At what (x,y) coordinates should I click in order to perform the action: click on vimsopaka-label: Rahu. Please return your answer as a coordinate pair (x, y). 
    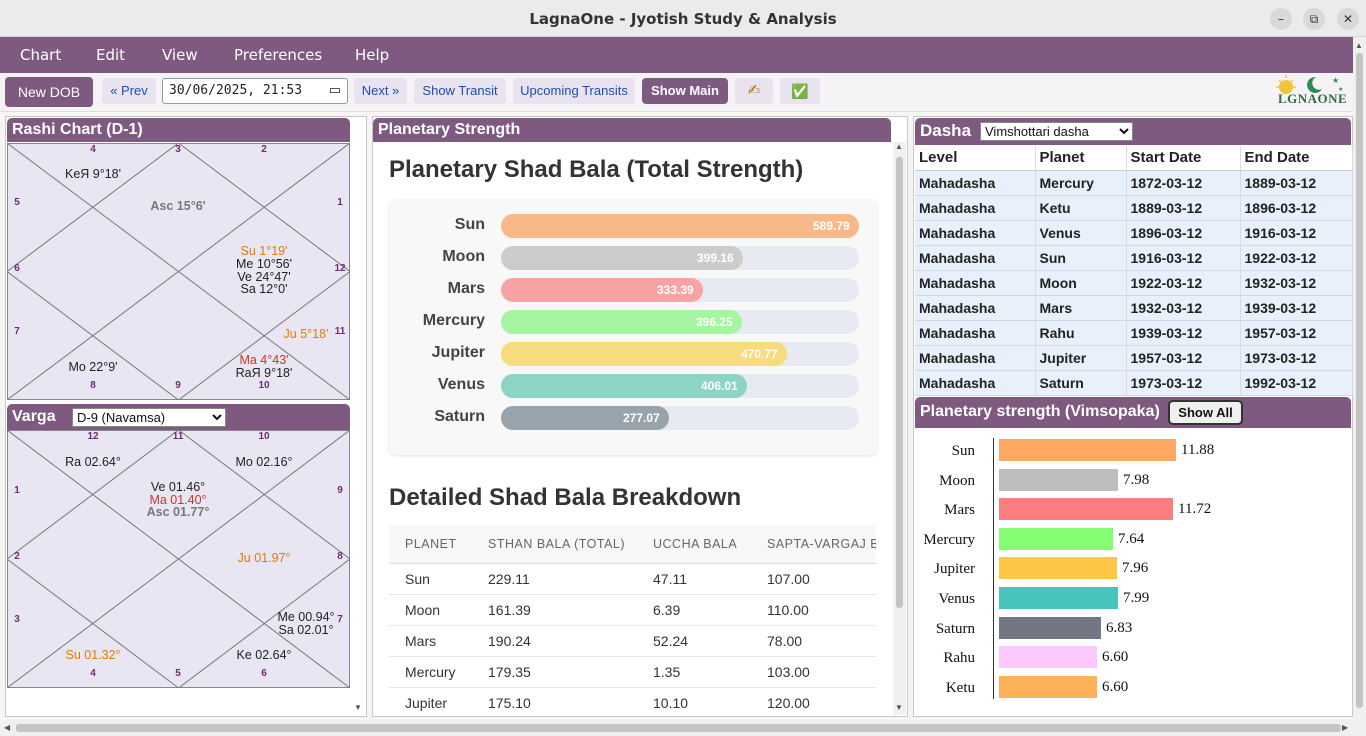
    Looking at the image, I should click on (959, 658).